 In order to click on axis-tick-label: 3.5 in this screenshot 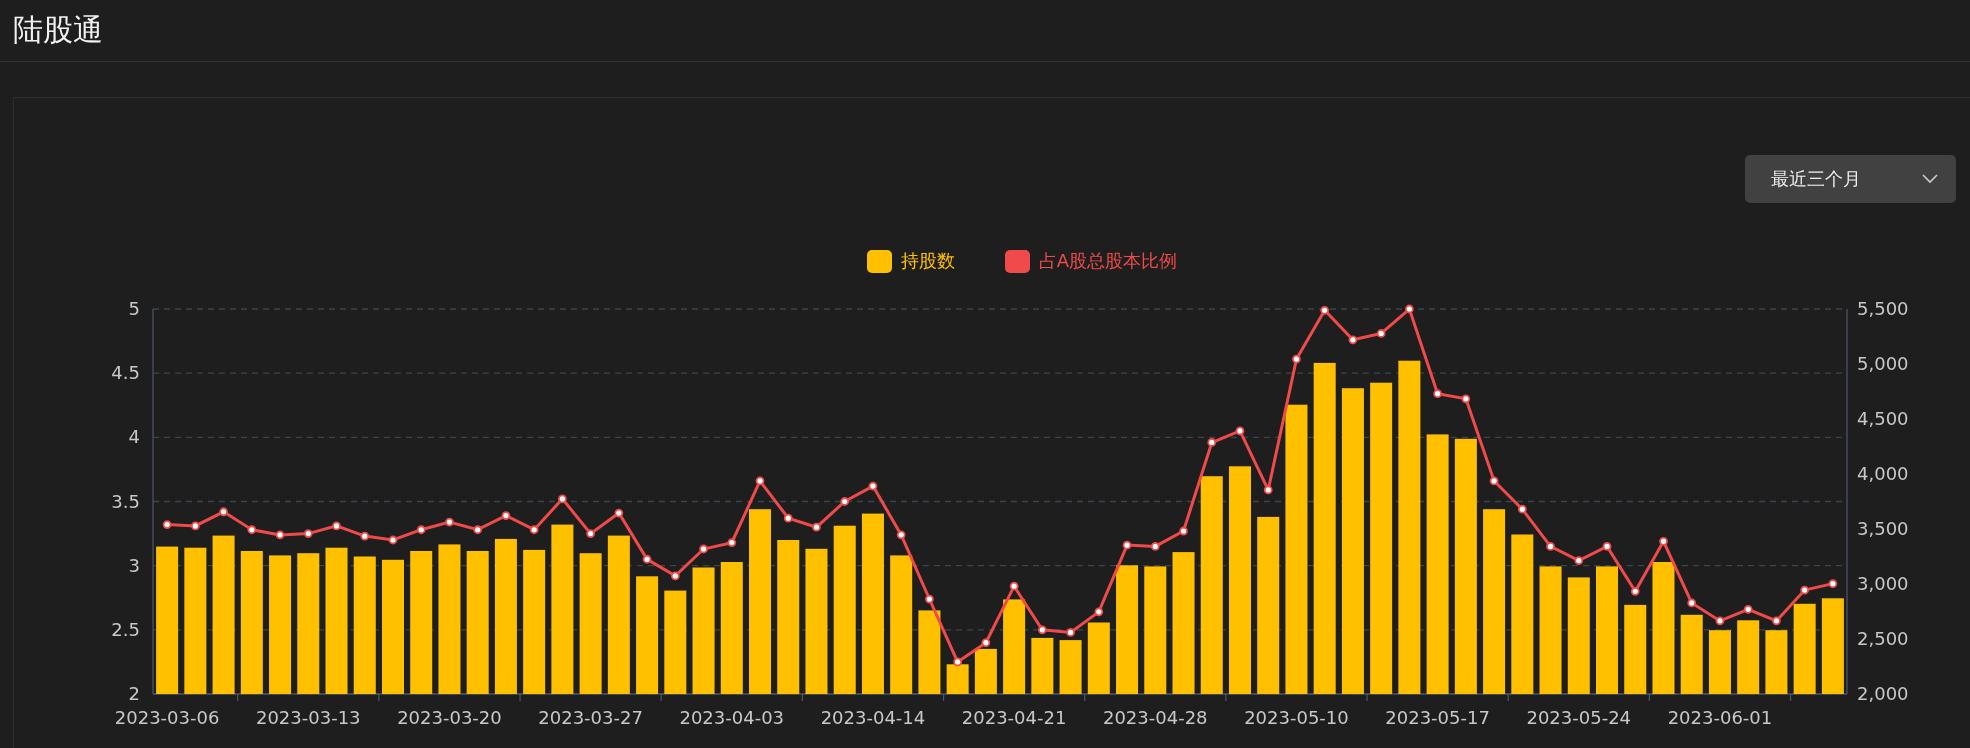, I will do `click(125, 501)`.